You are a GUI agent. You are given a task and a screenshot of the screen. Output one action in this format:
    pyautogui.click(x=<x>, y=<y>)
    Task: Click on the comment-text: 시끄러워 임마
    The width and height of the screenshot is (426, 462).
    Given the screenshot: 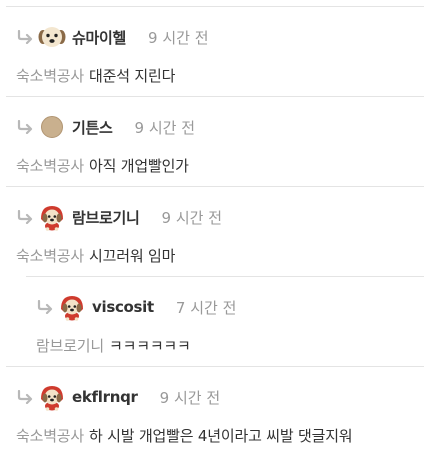 What is the action you would take?
    pyautogui.click(x=132, y=256)
    